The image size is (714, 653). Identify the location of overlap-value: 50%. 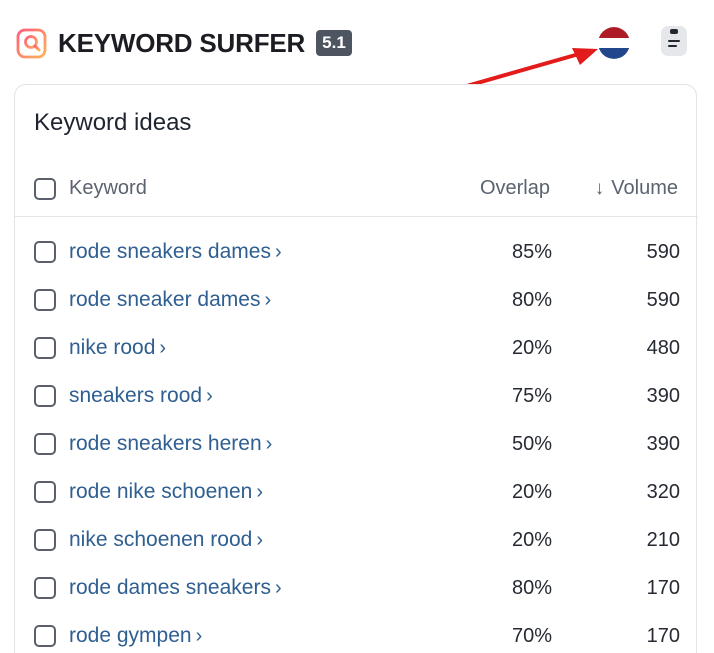
(531, 444).